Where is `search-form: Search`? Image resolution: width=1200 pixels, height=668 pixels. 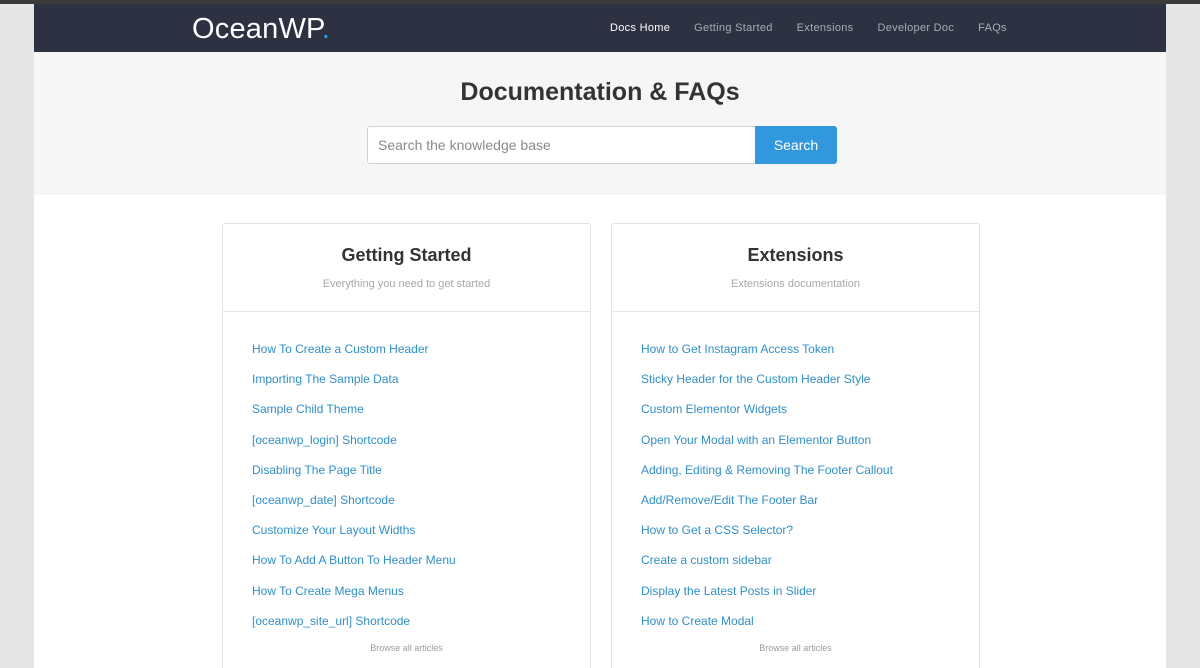
search-form: Search is located at coordinates (602, 145).